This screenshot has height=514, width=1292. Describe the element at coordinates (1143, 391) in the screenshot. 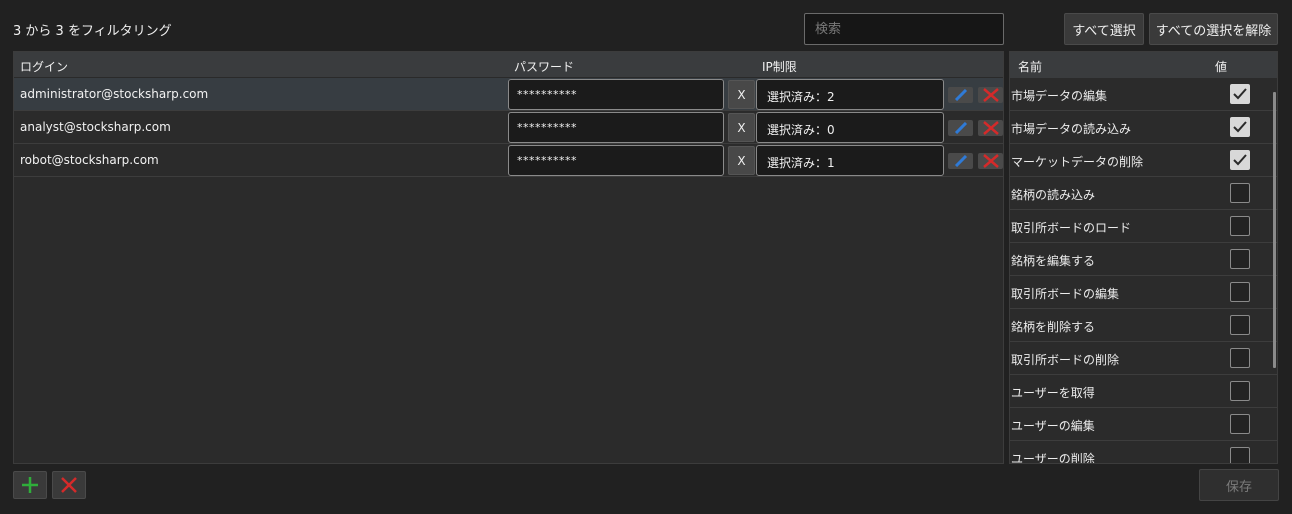

I see `permission-row: ユーザーを取得` at that location.